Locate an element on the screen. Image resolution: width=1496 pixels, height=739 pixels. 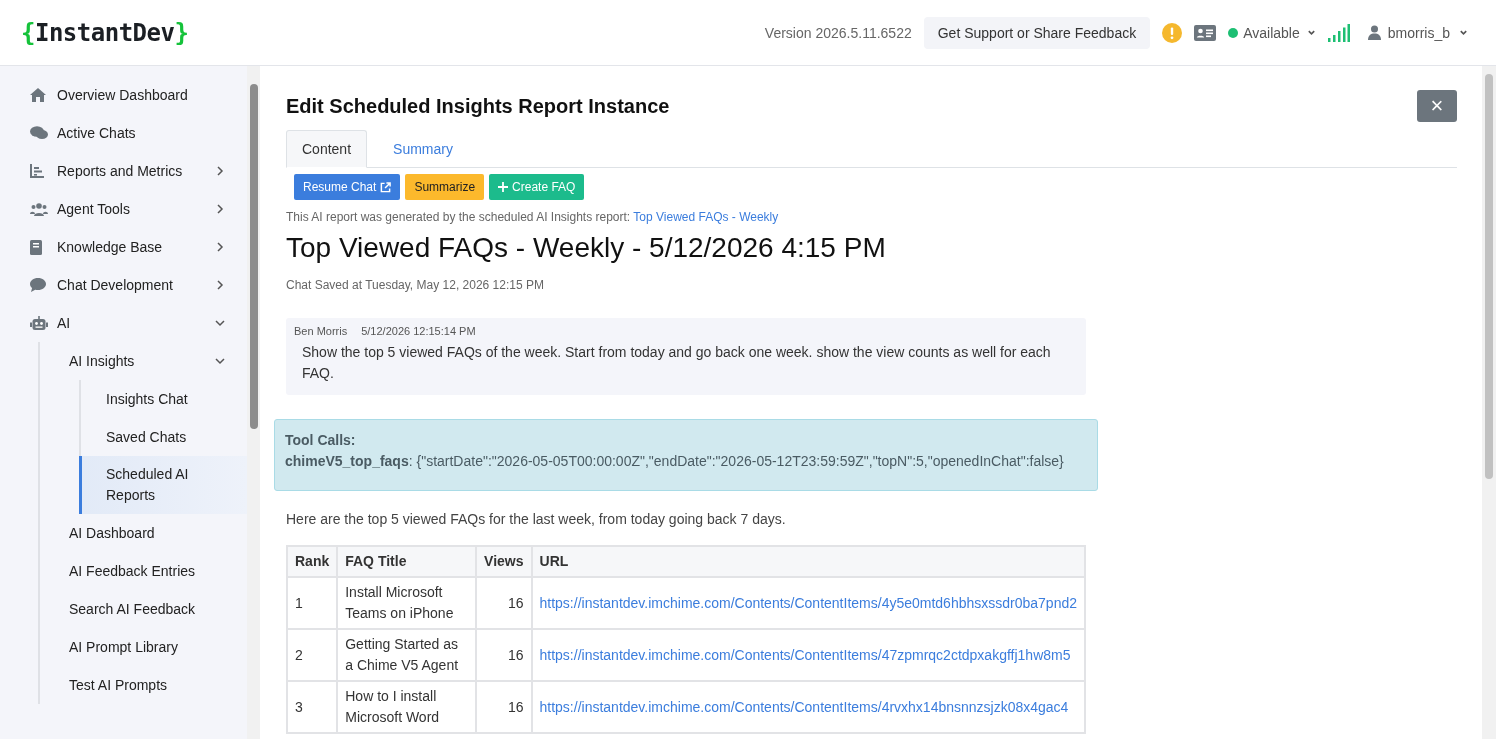
version-text: Version 2026.5.11.6522 is located at coordinates (838, 32).